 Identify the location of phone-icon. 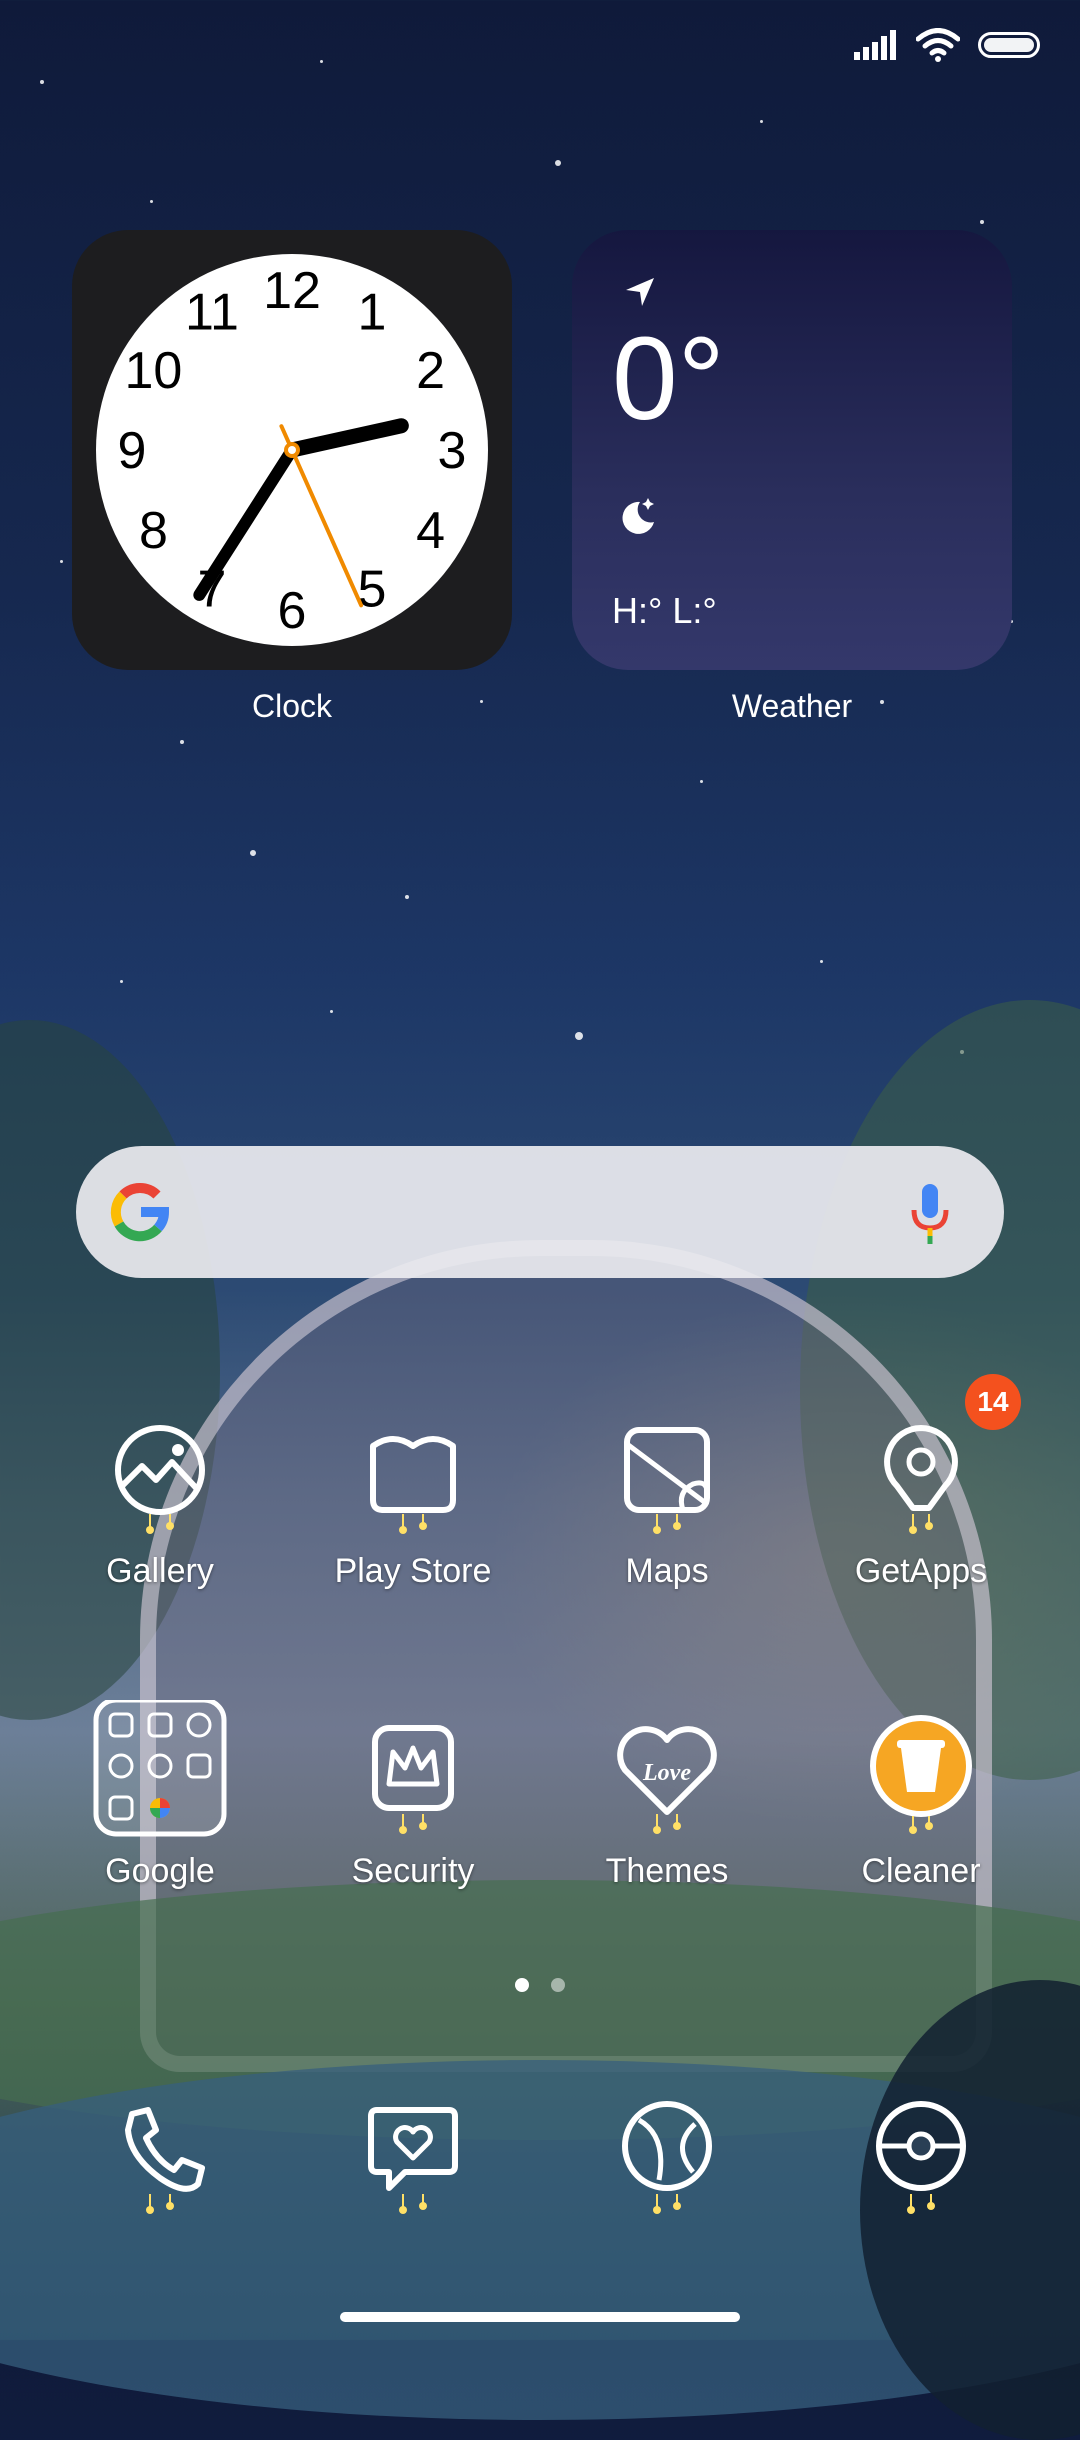
(160, 2150).